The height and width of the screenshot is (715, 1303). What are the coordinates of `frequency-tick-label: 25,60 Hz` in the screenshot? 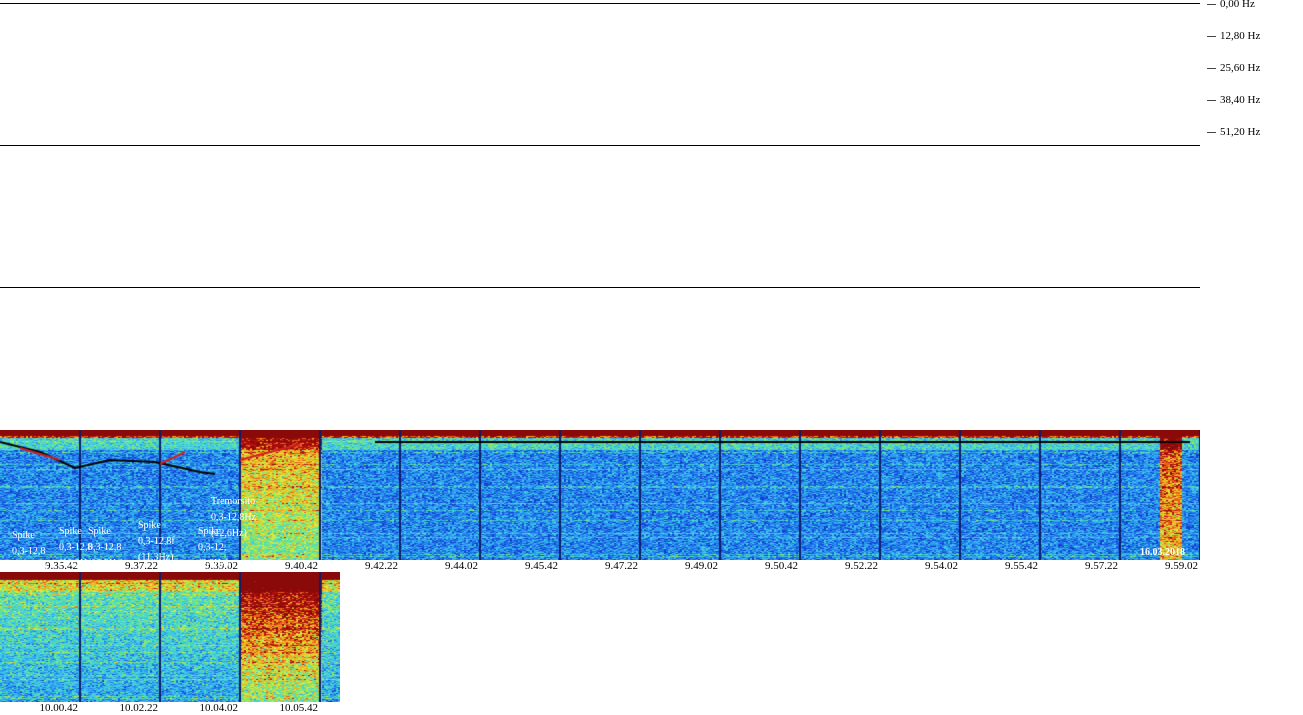 It's located at (1240, 68).